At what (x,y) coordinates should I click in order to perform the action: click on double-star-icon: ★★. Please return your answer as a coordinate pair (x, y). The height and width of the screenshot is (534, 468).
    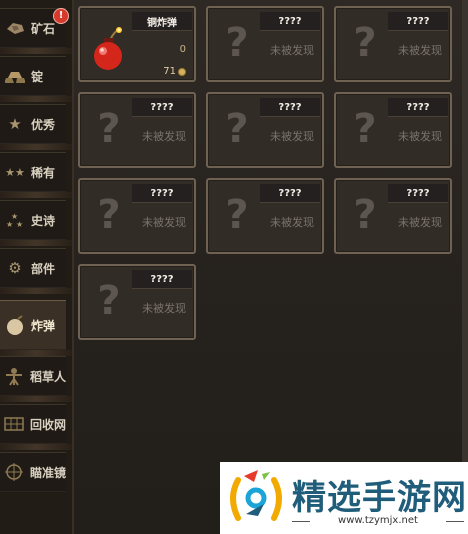
    Looking at the image, I should click on (15, 172).